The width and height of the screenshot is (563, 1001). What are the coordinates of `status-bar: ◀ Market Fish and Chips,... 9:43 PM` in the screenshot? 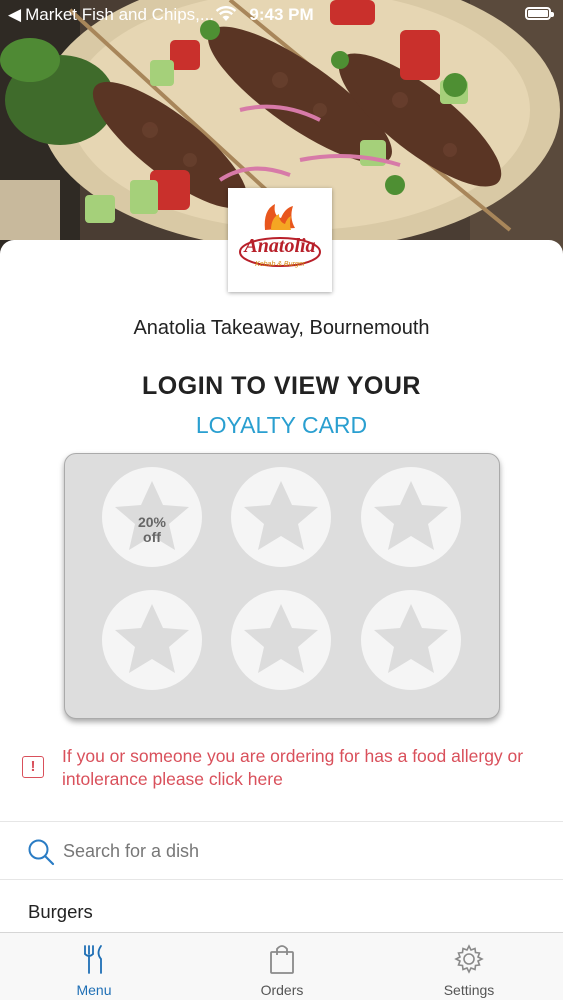 It's located at (281, 15).